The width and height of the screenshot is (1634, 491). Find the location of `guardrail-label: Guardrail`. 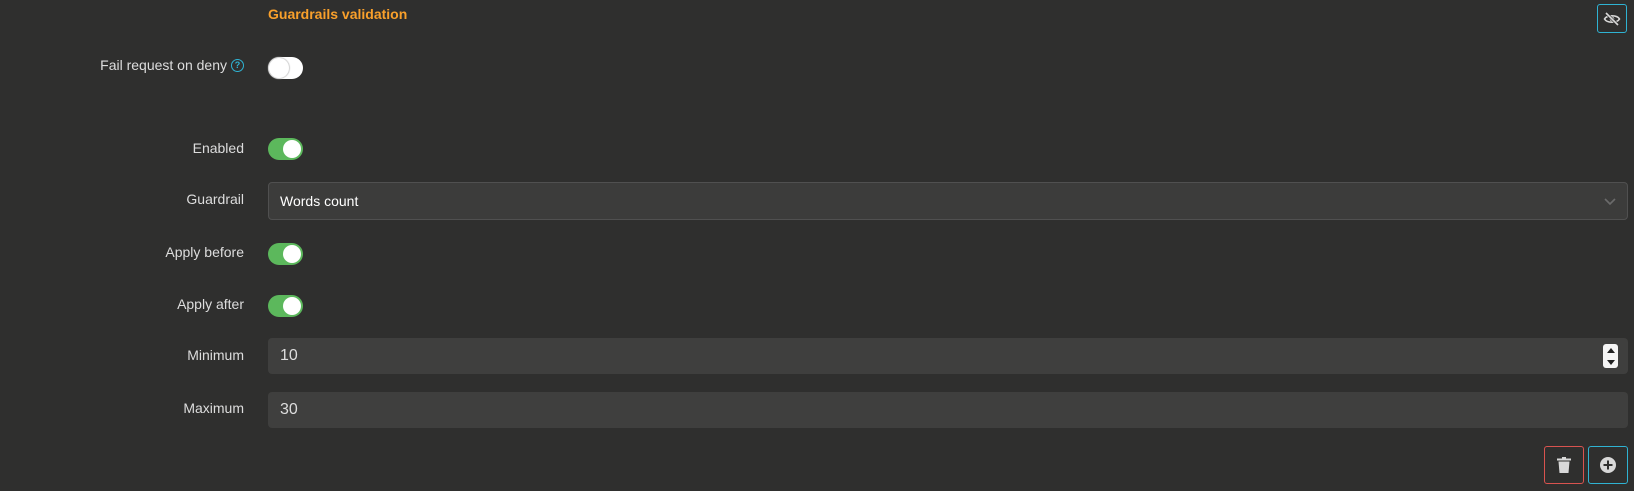

guardrail-label: Guardrail is located at coordinates (215, 199).